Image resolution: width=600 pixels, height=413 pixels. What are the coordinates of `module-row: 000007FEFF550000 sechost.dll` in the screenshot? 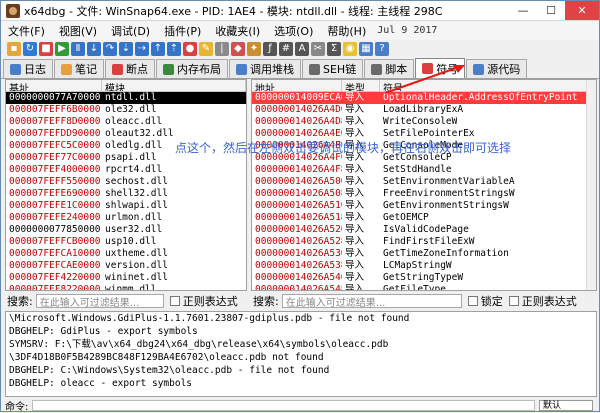 It's located at (126, 182).